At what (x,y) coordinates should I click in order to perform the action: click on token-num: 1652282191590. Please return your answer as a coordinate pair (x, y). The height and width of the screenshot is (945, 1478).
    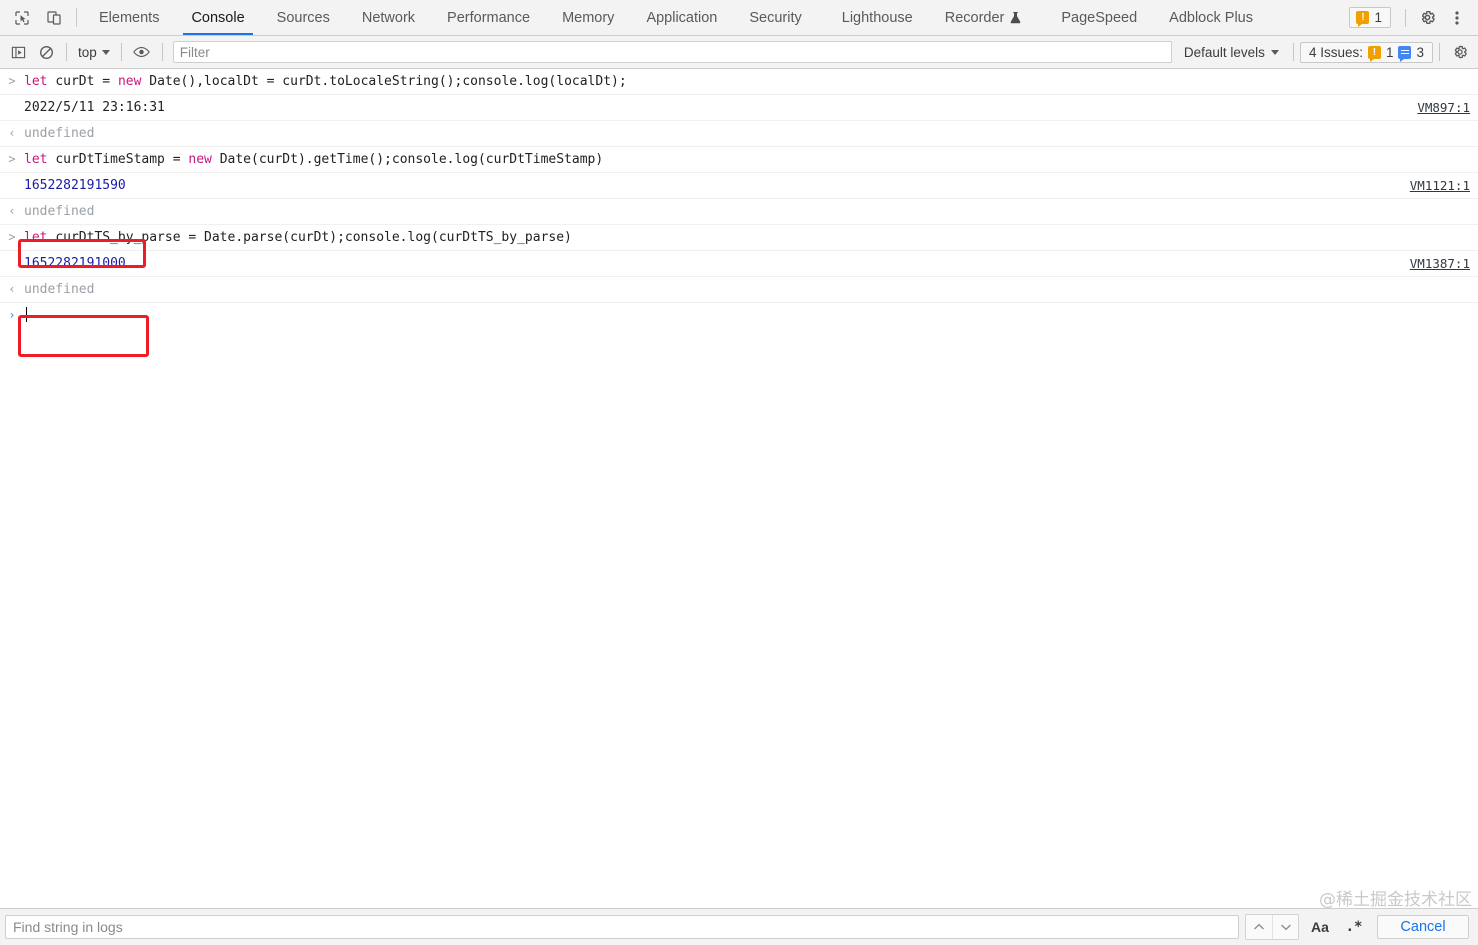
    Looking at the image, I should click on (75, 185).